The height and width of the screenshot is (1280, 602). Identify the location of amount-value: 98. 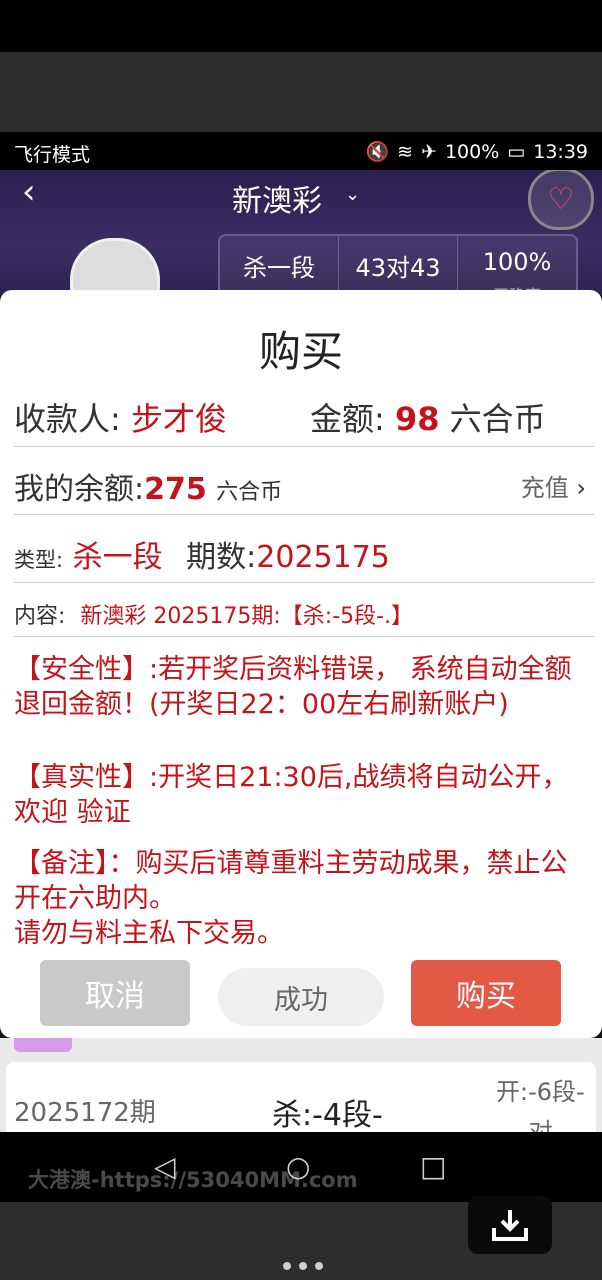
(417, 419).